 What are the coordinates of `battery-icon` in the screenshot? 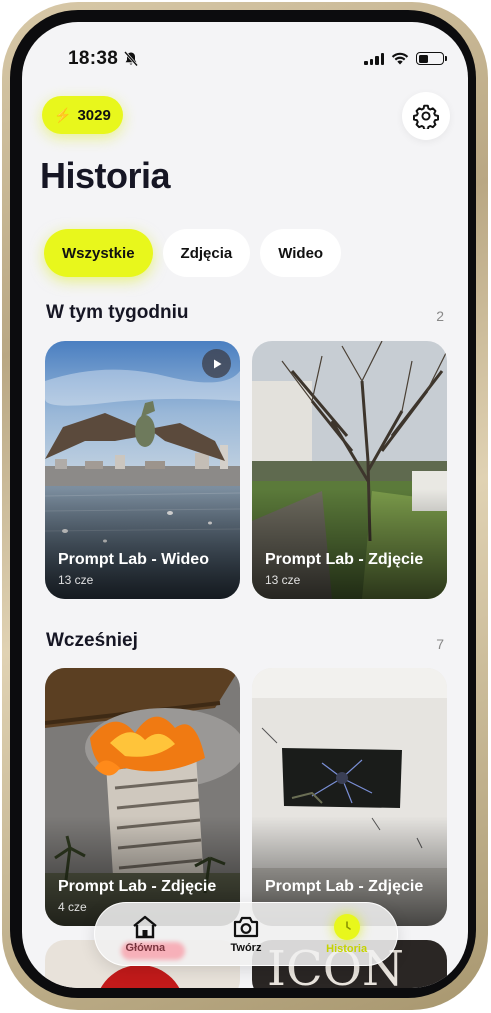 It's located at (431, 58).